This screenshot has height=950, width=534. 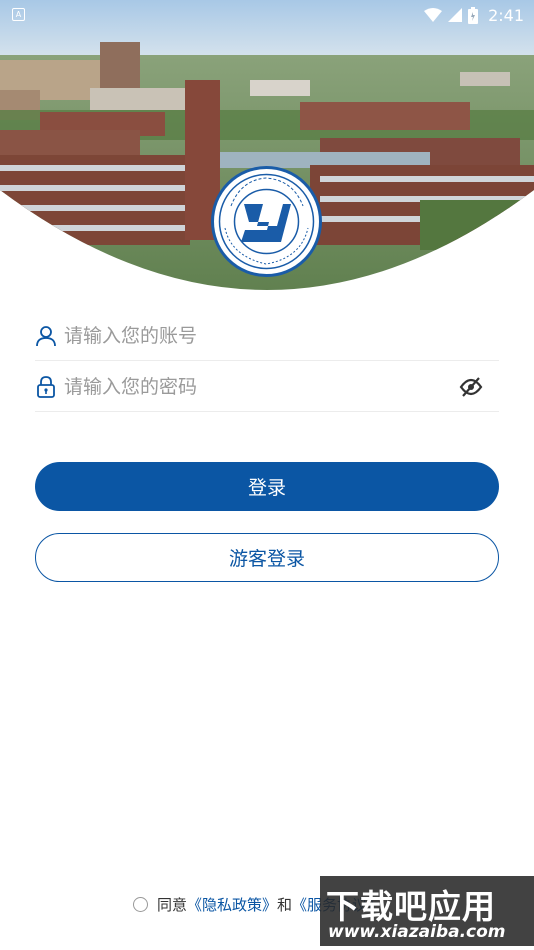 I want to click on college-seal-logo, so click(x=266, y=221).